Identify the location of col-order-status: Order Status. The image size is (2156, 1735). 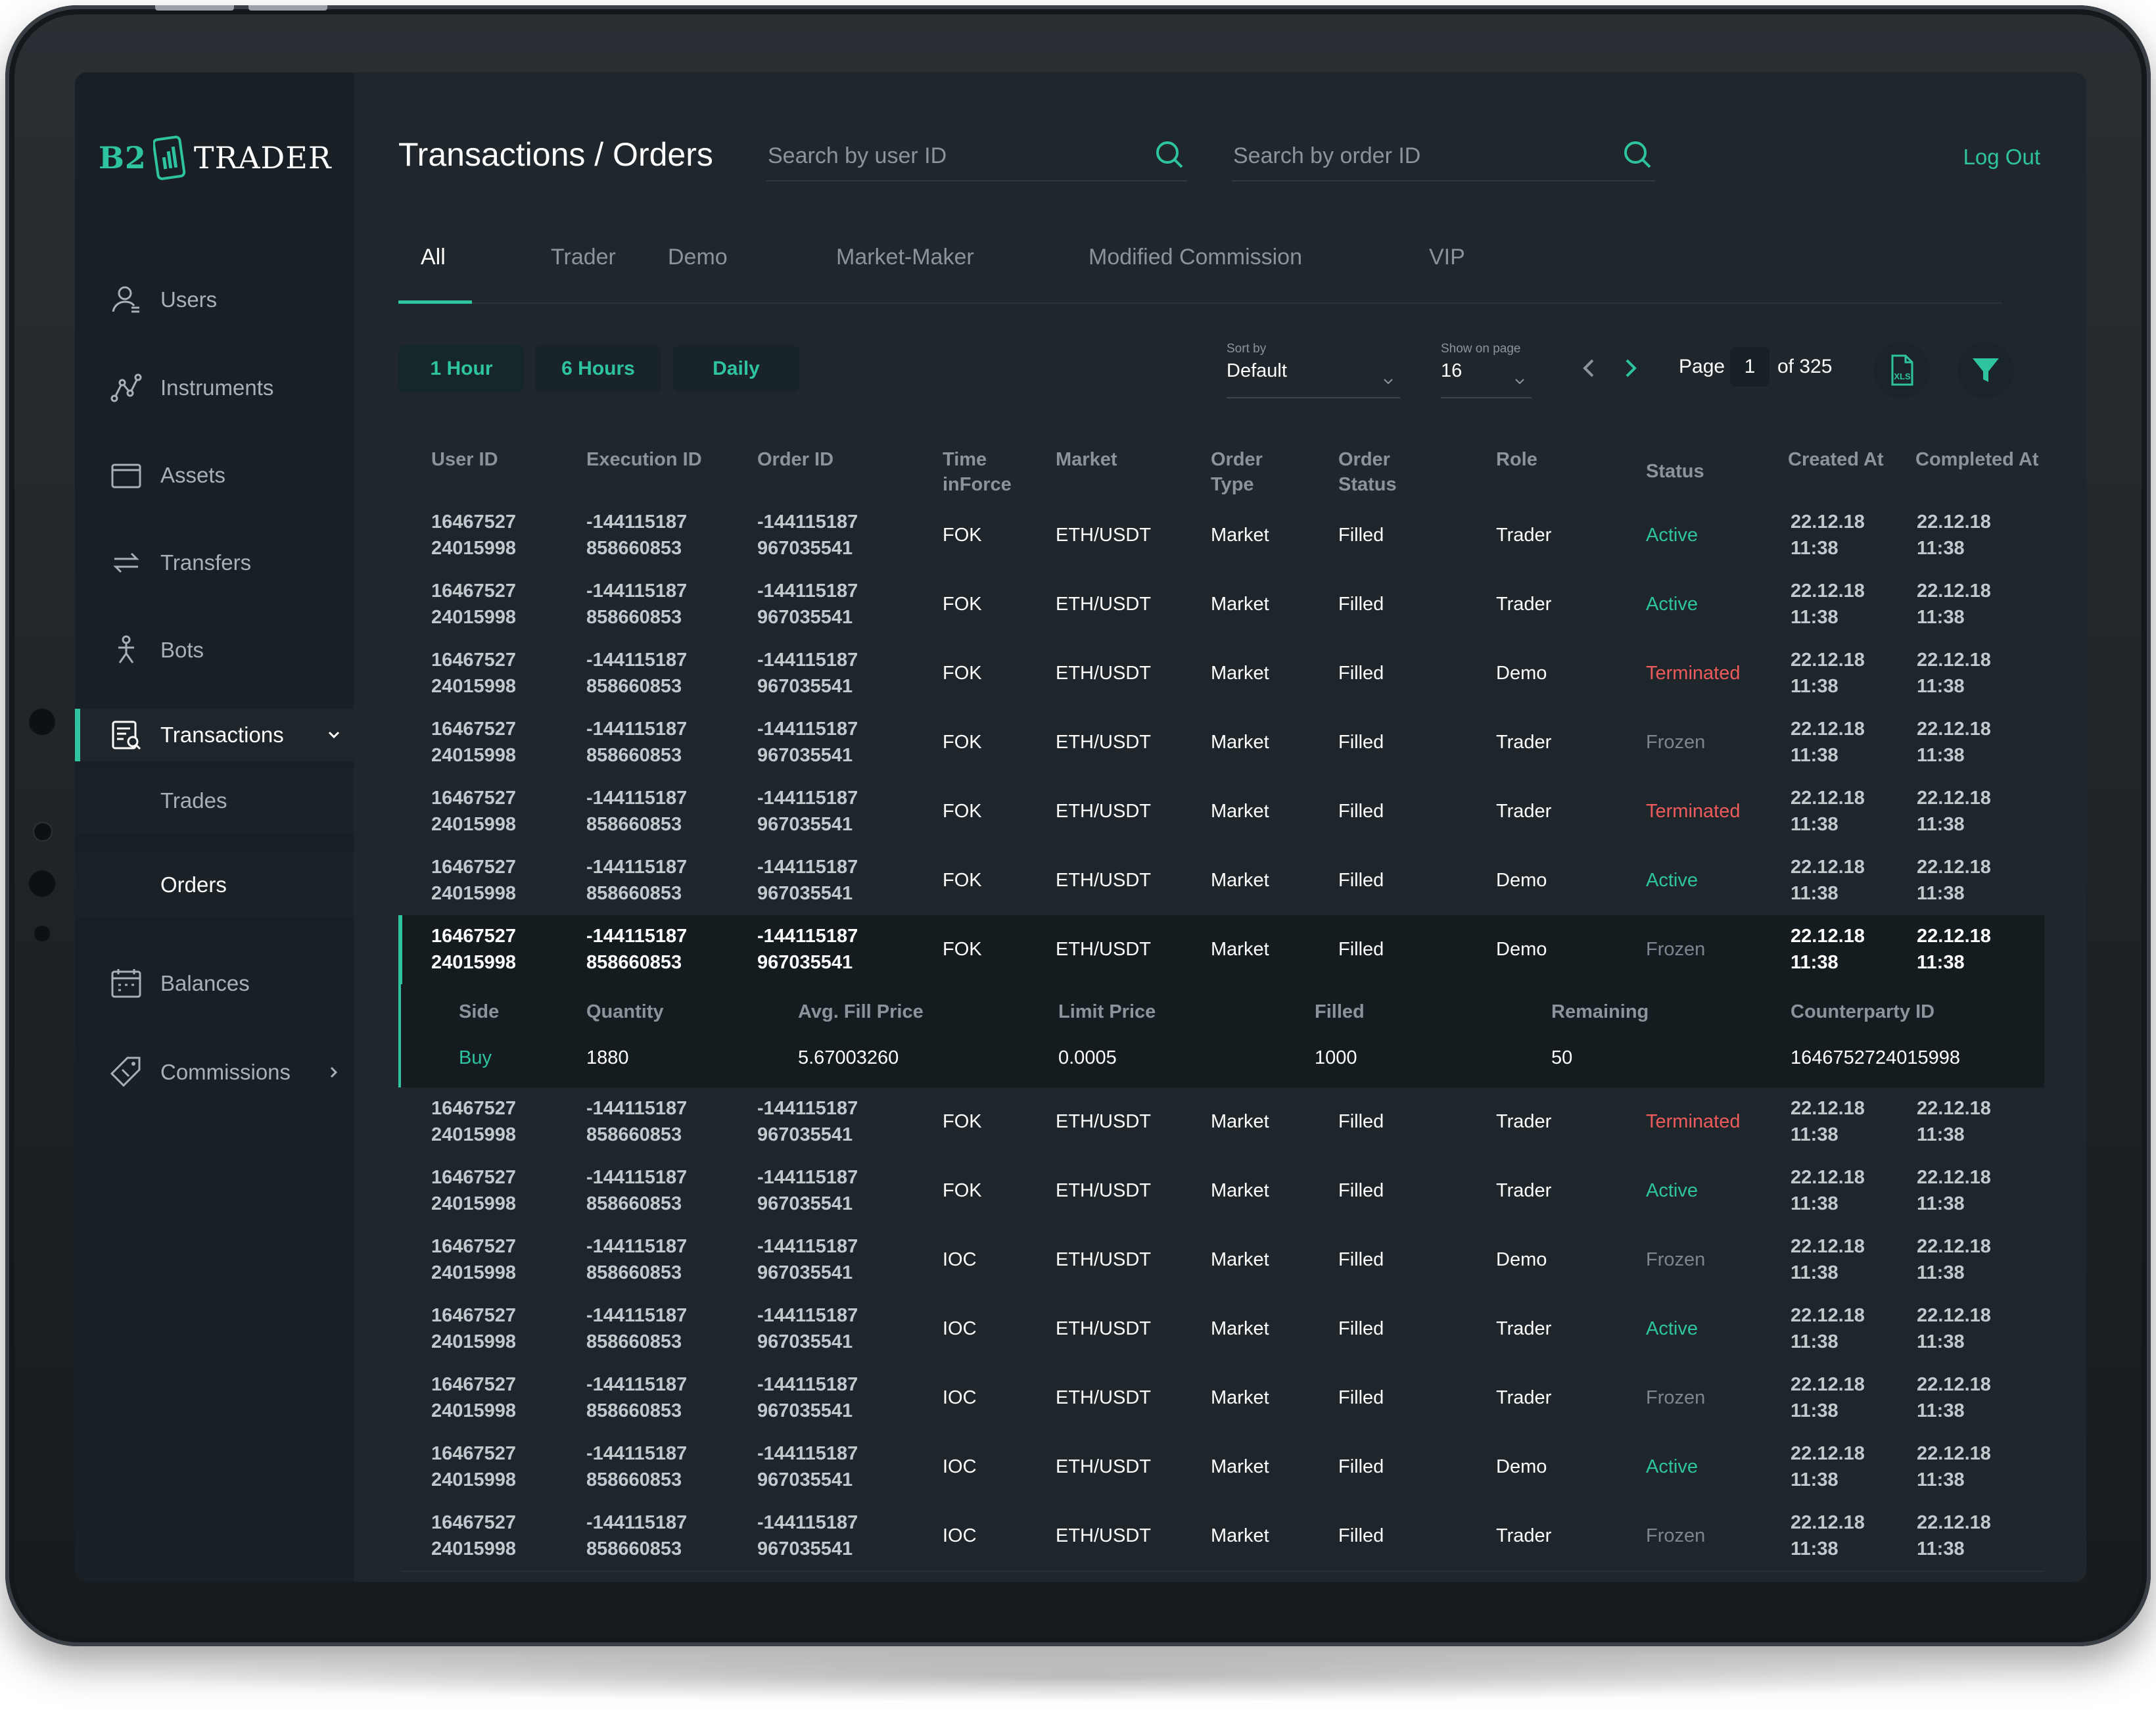
(1368, 472).